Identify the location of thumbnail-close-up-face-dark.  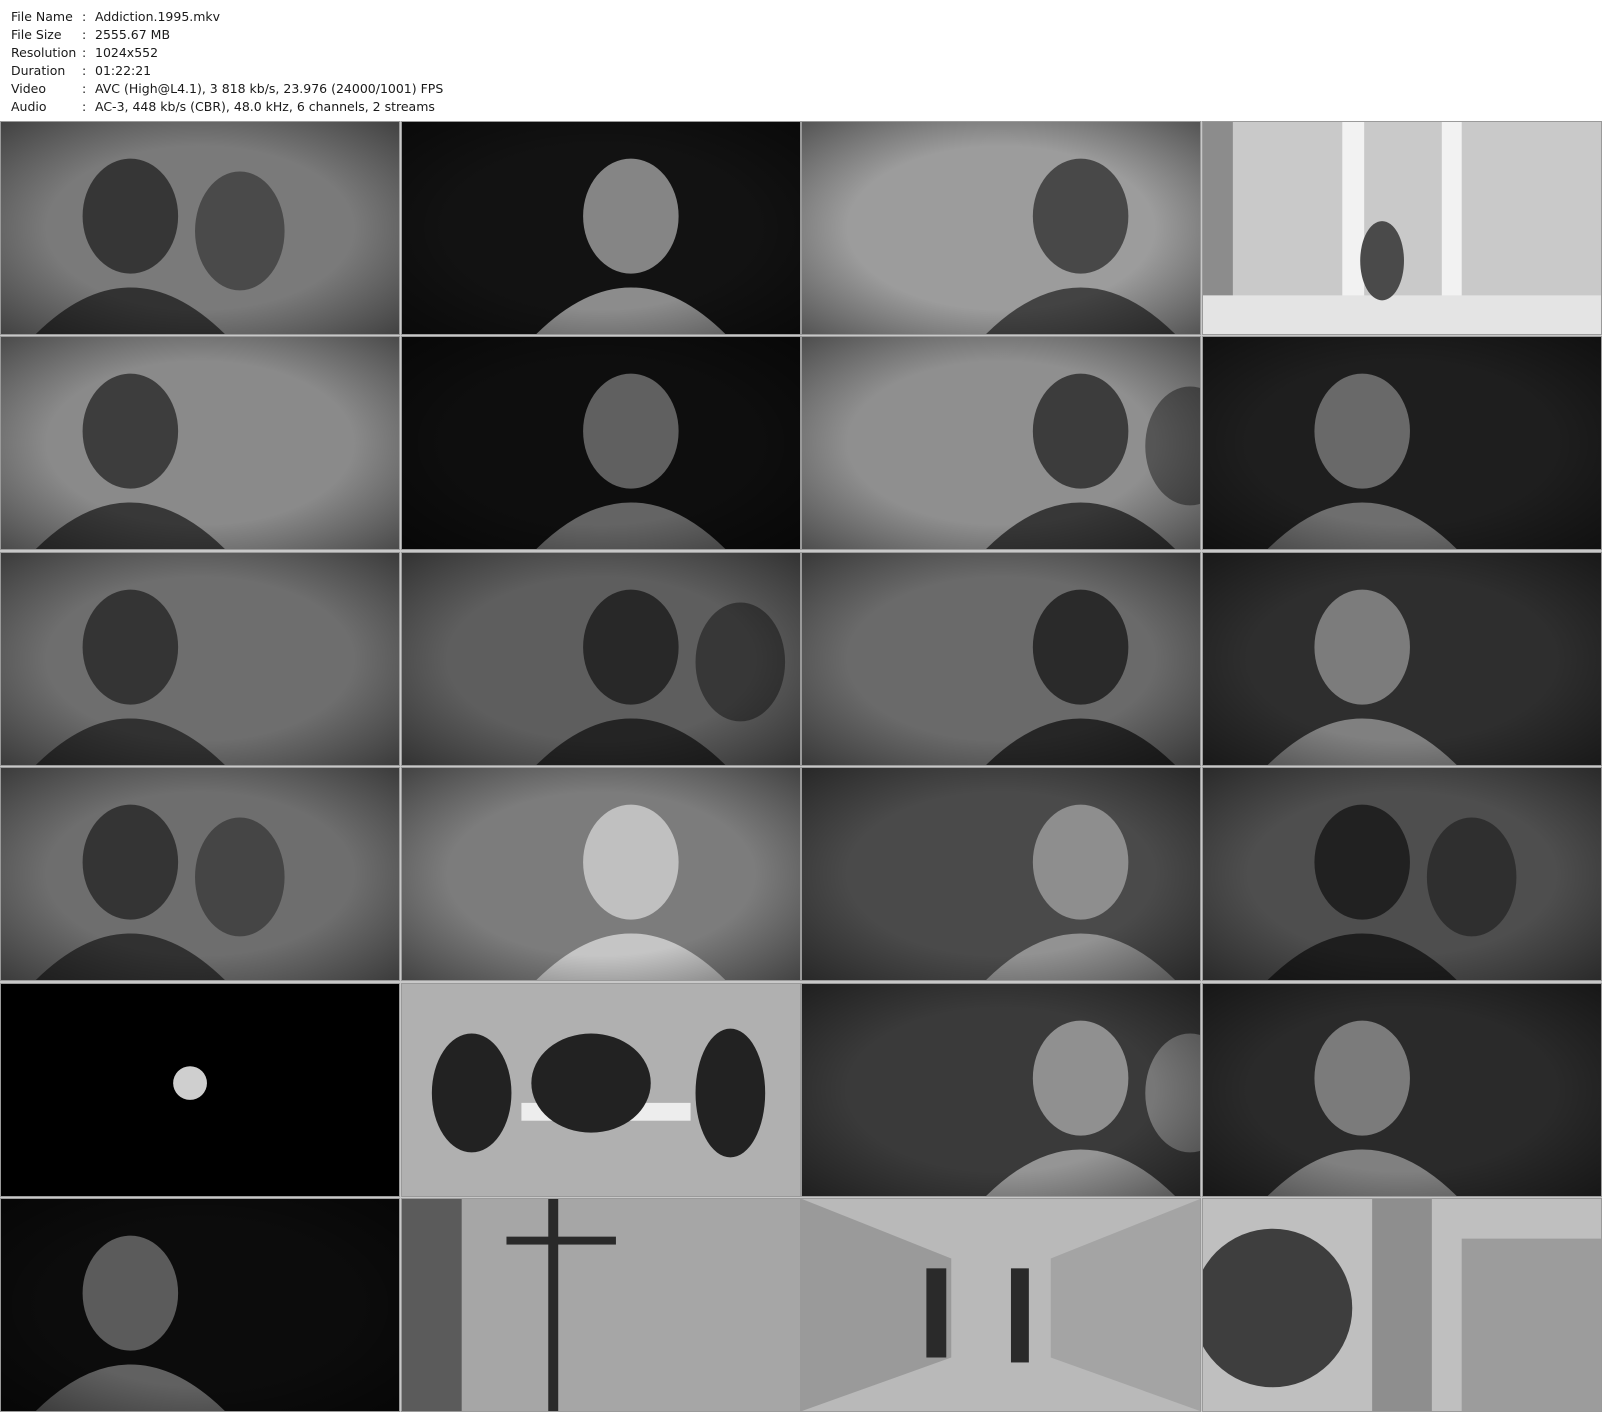
(600, 443).